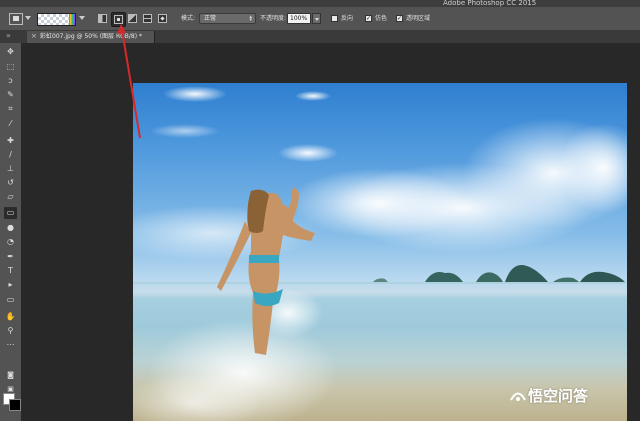 The image size is (640, 421). Describe the element at coordinates (129, 81) in the screenshot. I see `annotation-arrow` at that location.